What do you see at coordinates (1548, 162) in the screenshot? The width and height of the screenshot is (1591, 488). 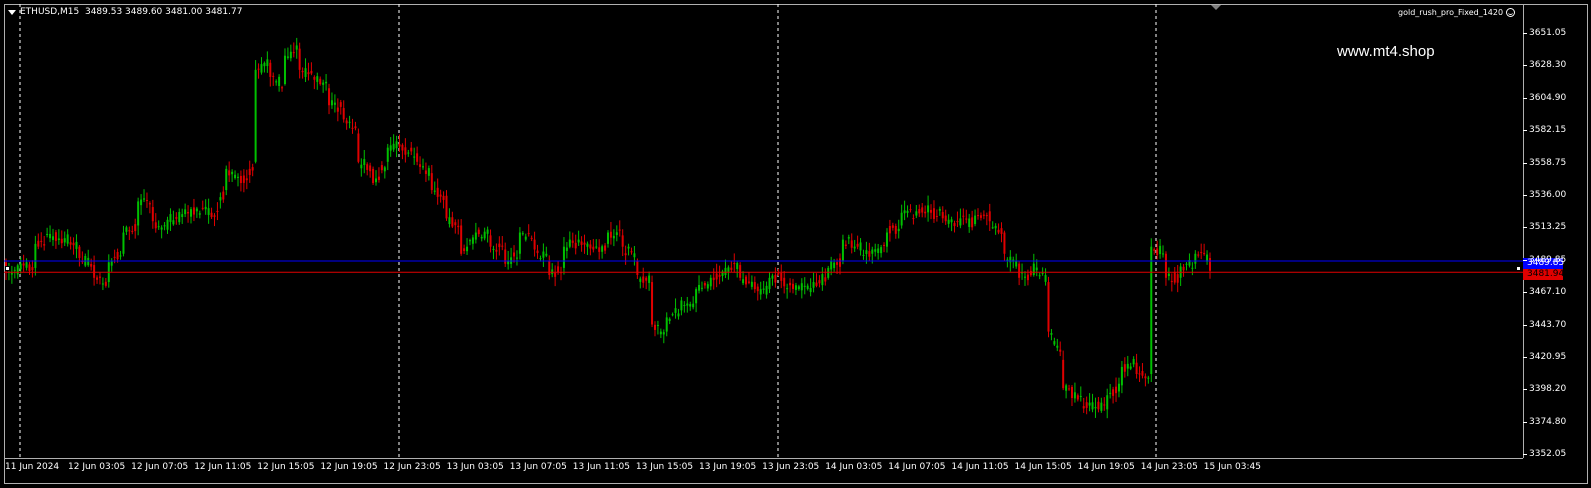 I see `price-tick-label: 3558.75` at bounding box center [1548, 162].